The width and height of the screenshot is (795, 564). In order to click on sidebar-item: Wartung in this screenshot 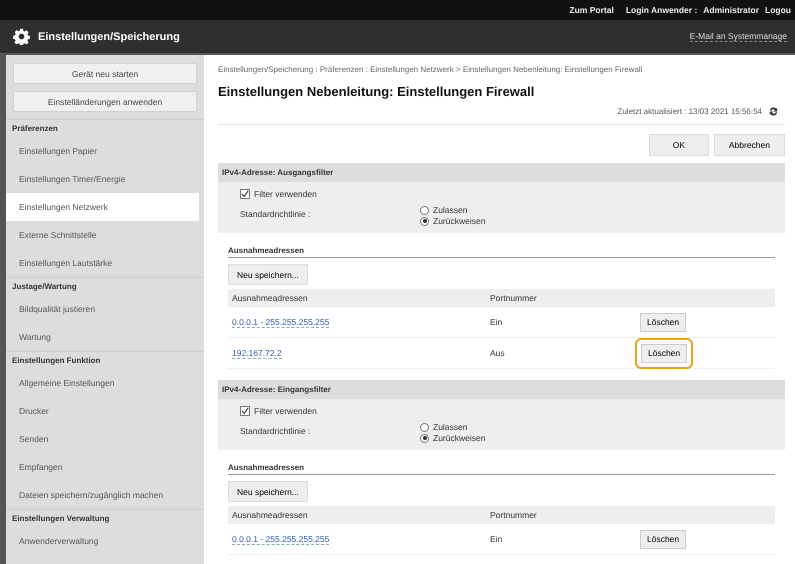, I will do `click(90, 337)`.